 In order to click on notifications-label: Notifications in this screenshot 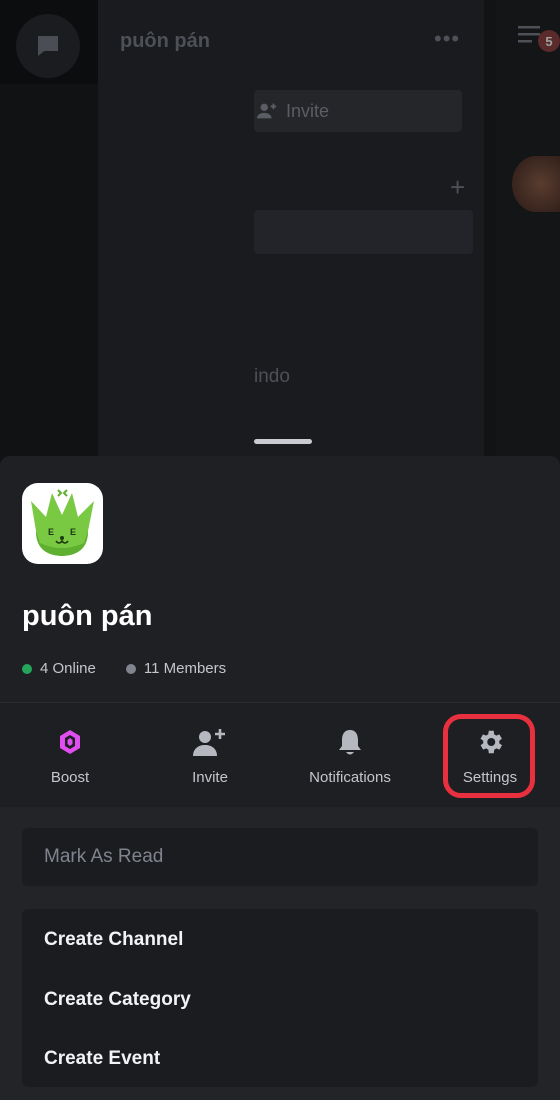, I will do `click(350, 777)`.